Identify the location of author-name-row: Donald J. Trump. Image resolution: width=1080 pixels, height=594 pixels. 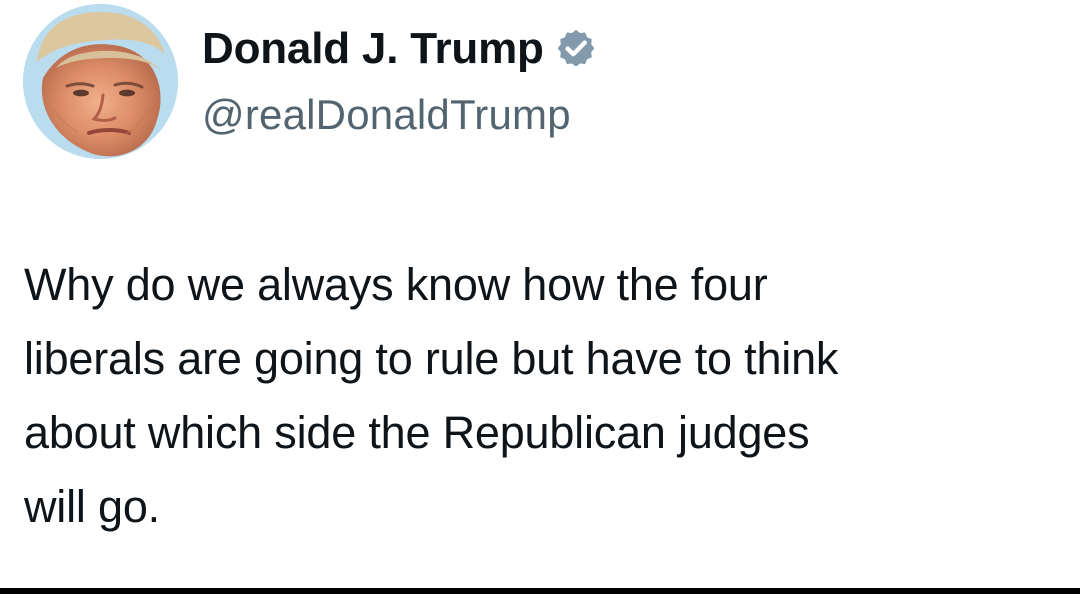
(400, 49).